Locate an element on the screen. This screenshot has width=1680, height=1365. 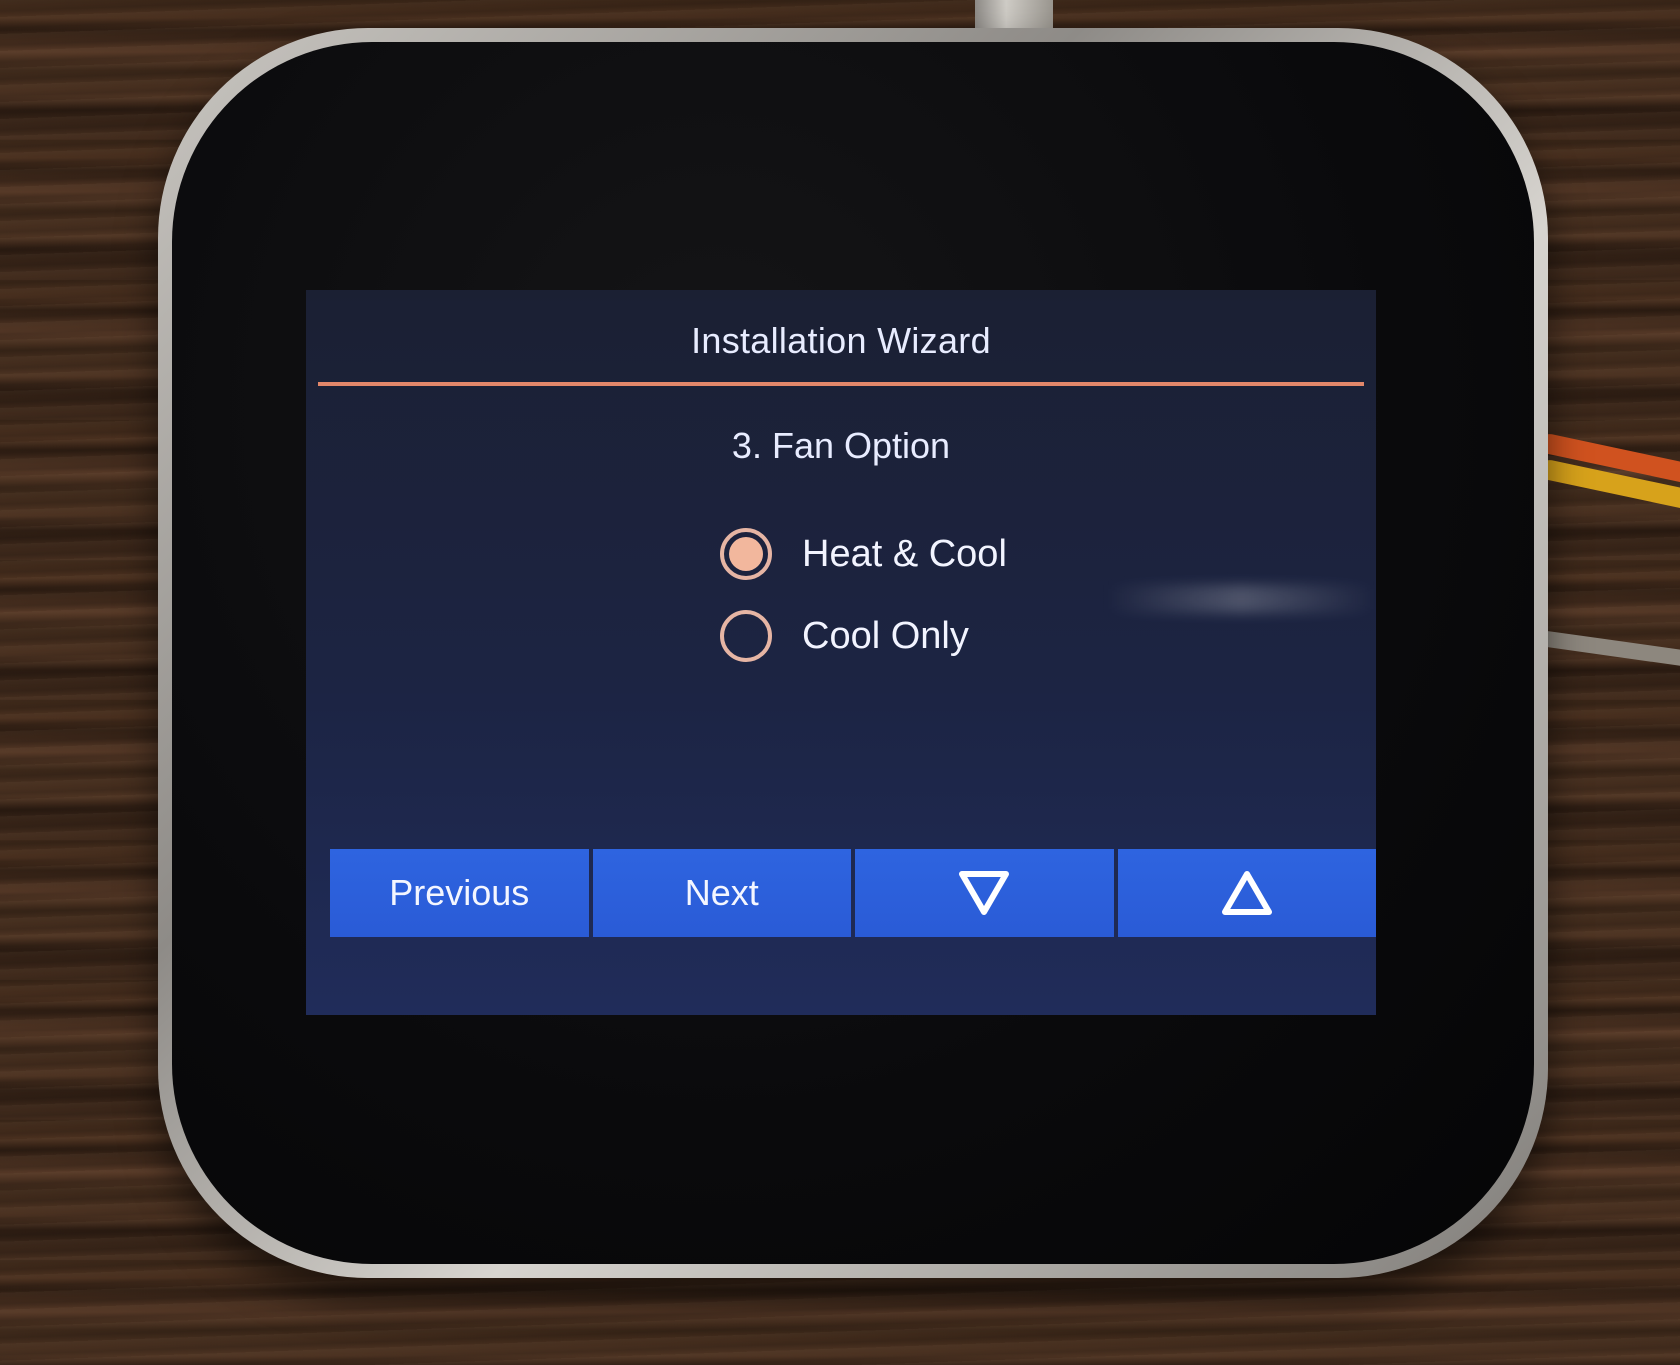
title-divider is located at coordinates (841, 384).